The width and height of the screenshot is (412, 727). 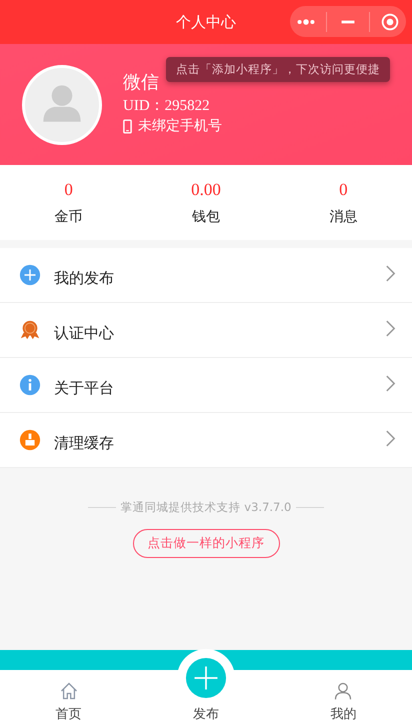 I want to click on tab-label: 我的, so click(x=343, y=714).